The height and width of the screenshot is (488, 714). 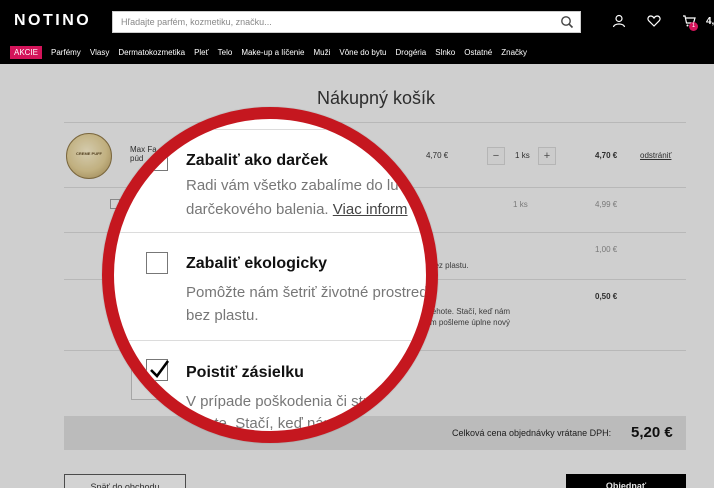 What do you see at coordinates (151, 52) in the screenshot?
I see `nav-item-dermatokozmetika: Dermatokozmetika` at bounding box center [151, 52].